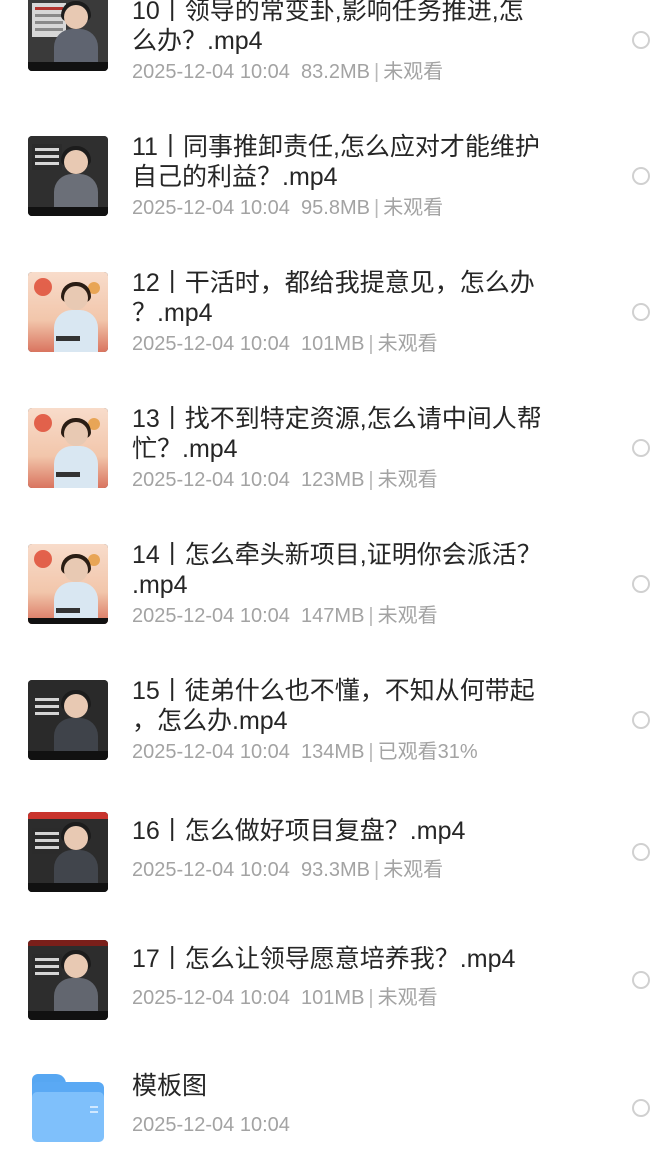 This screenshot has height=1170, width=651. What do you see at coordinates (325, 1119) in the screenshot?
I see `folder-item: 模板图 2025-12-04 10:04` at bounding box center [325, 1119].